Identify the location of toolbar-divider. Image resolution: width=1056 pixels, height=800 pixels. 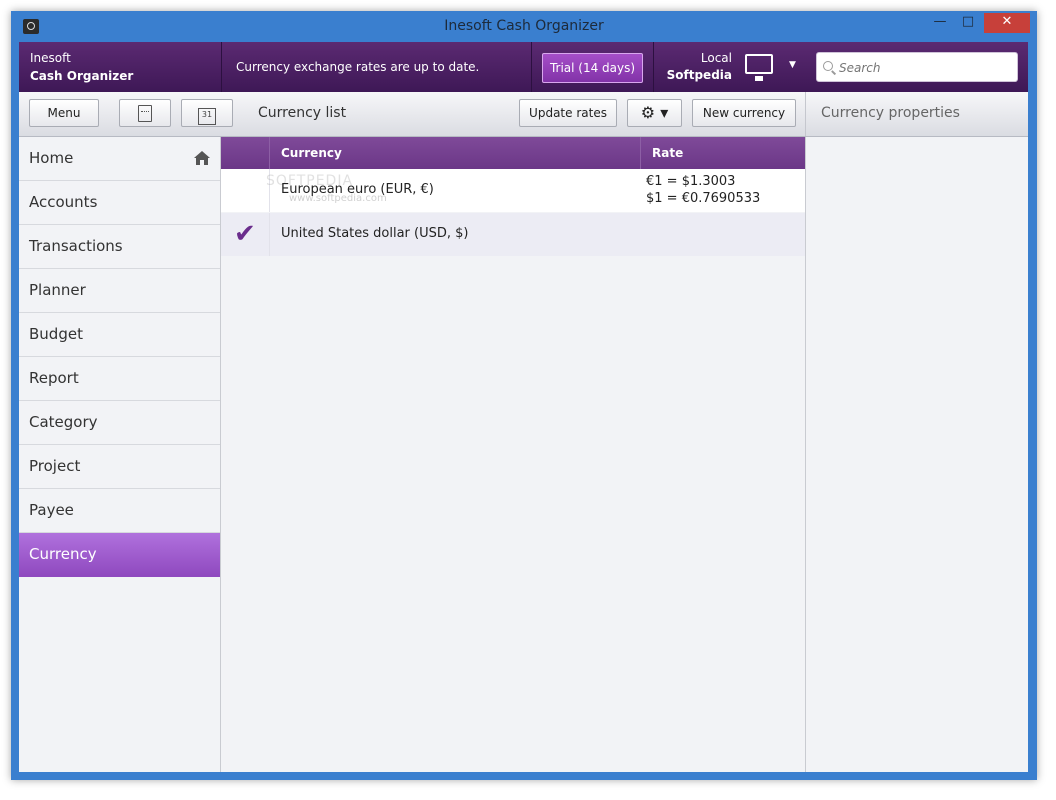
(805, 114).